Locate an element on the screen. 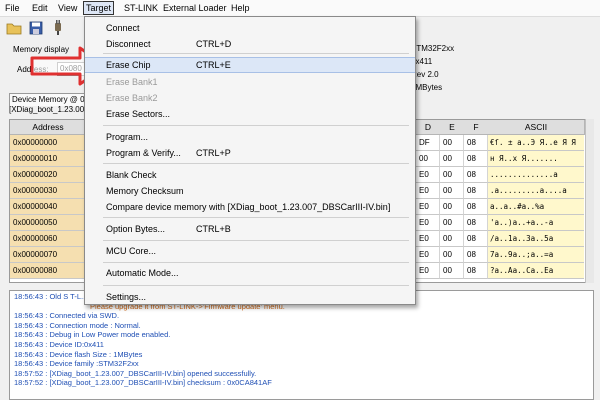  menu-edit: Edit is located at coordinates (40, 8).